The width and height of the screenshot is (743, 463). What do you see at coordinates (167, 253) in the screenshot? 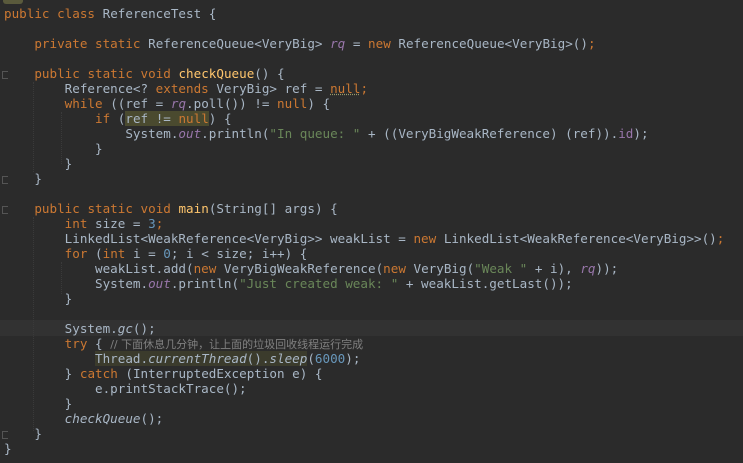
I see `number-literal: 0` at bounding box center [167, 253].